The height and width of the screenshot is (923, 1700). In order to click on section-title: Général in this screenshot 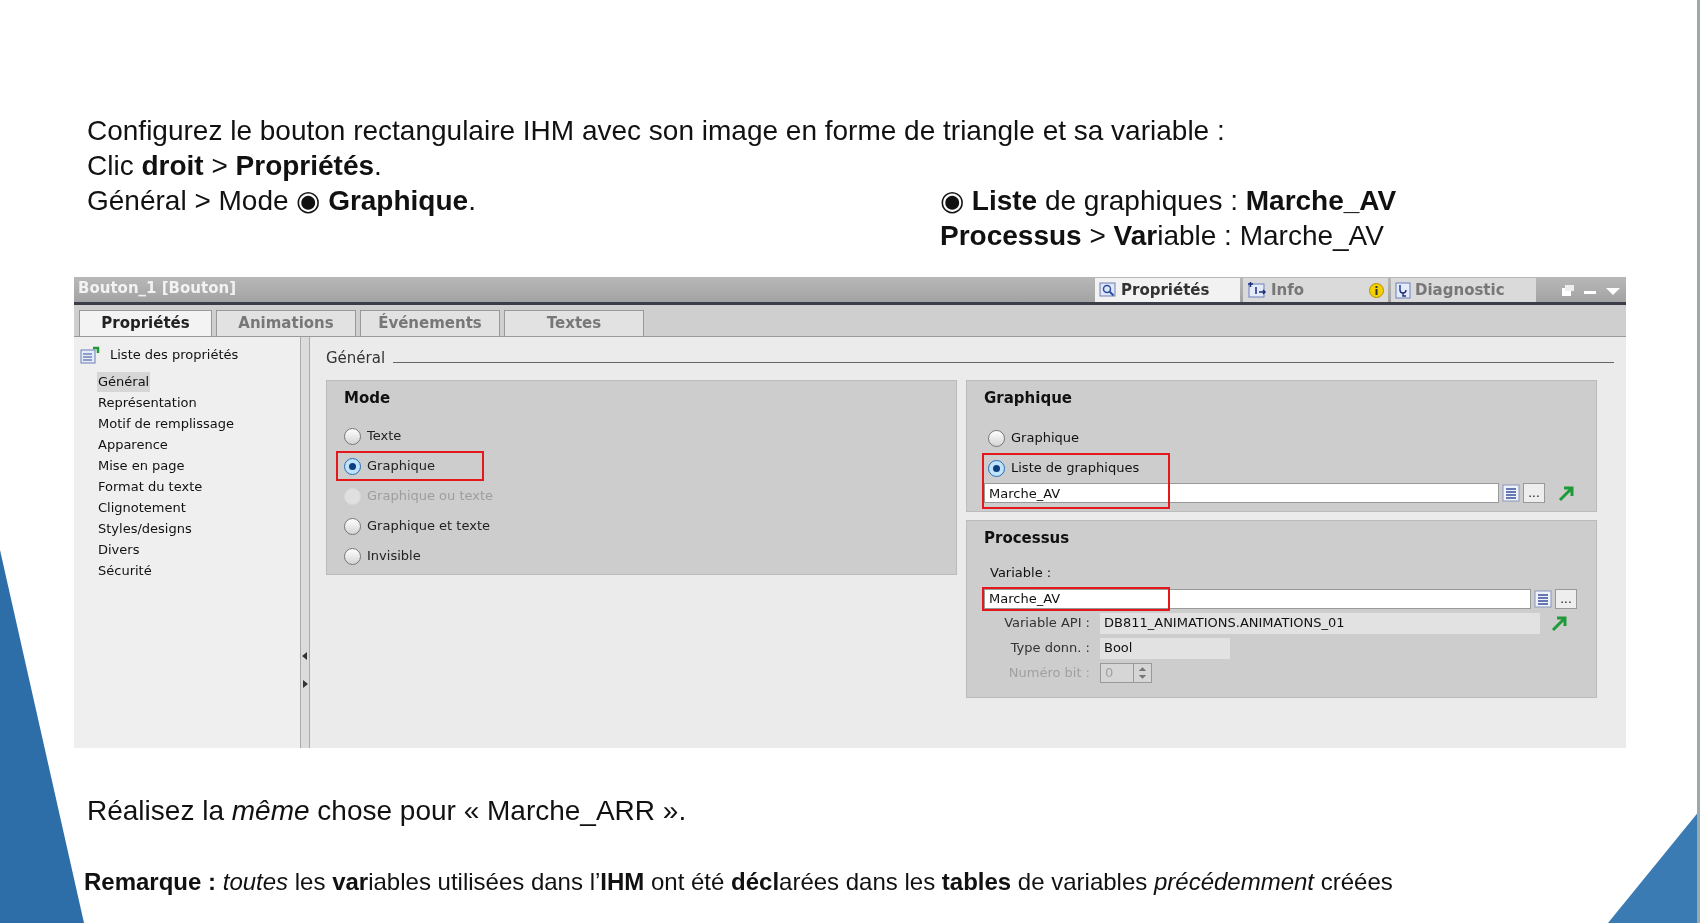, I will do `click(356, 358)`.